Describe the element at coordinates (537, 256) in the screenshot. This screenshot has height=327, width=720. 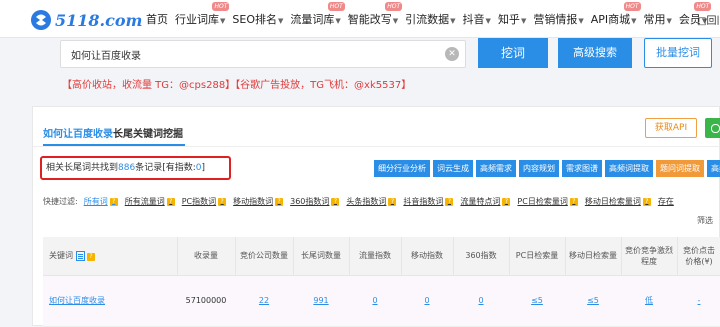
I see `column-header-7: PC日检索量` at that location.